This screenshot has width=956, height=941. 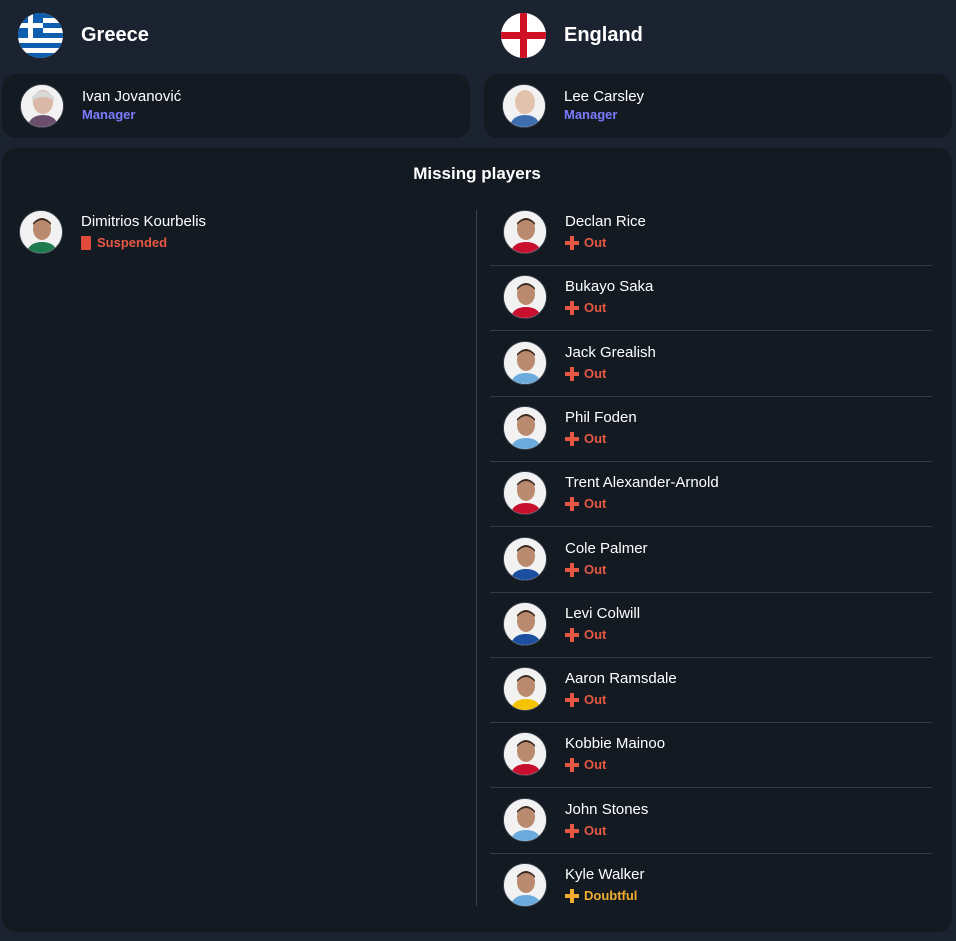 I want to click on player-name: John Stones, so click(x=607, y=809).